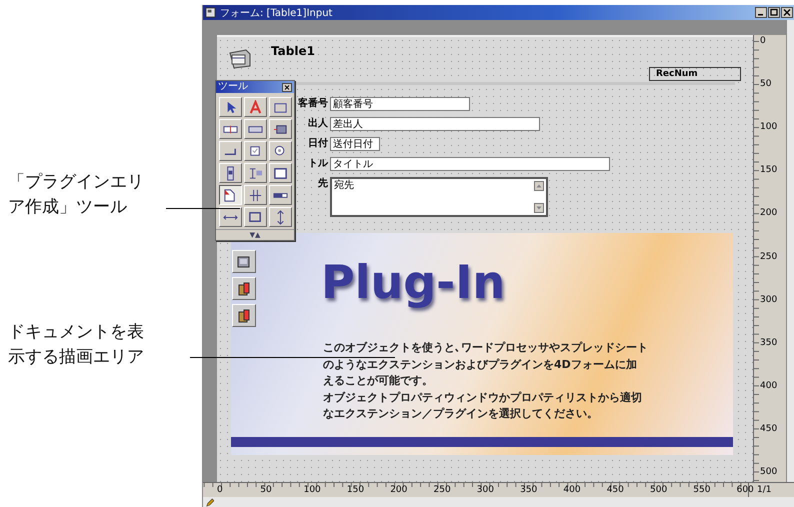 The height and width of the screenshot is (507, 794). Describe the element at coordinates (355, 144) in the screenshot. I see `input-field: 送付日付` at that location.